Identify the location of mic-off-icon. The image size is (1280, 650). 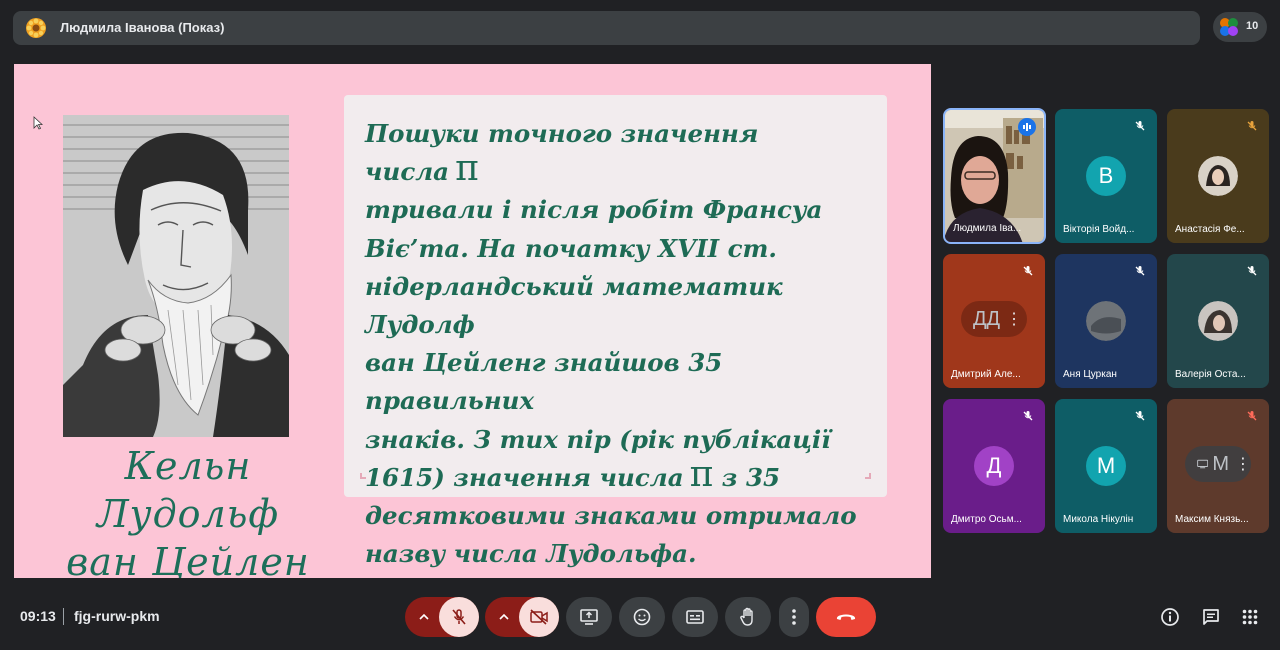
(459, 617).